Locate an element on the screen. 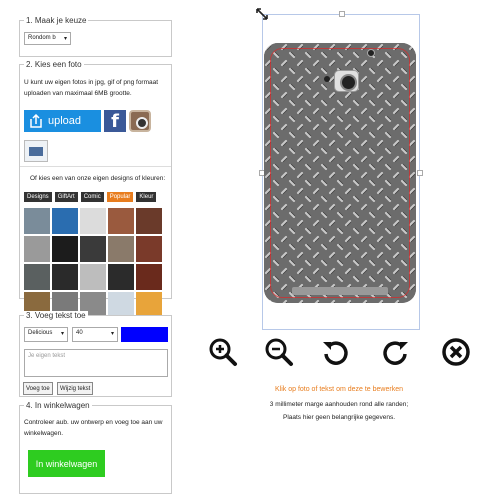 The height and width of the screenshot is (500, 500). divider is located at coordinates (95, 166).